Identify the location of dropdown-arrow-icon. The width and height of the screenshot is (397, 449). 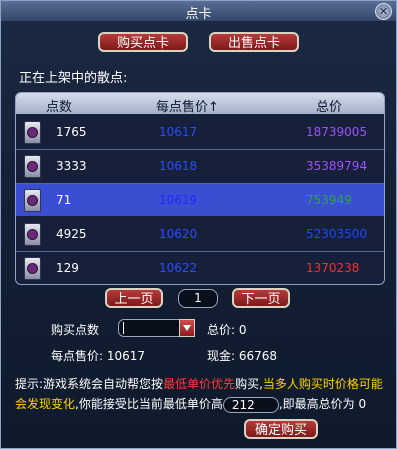
(187, 328).